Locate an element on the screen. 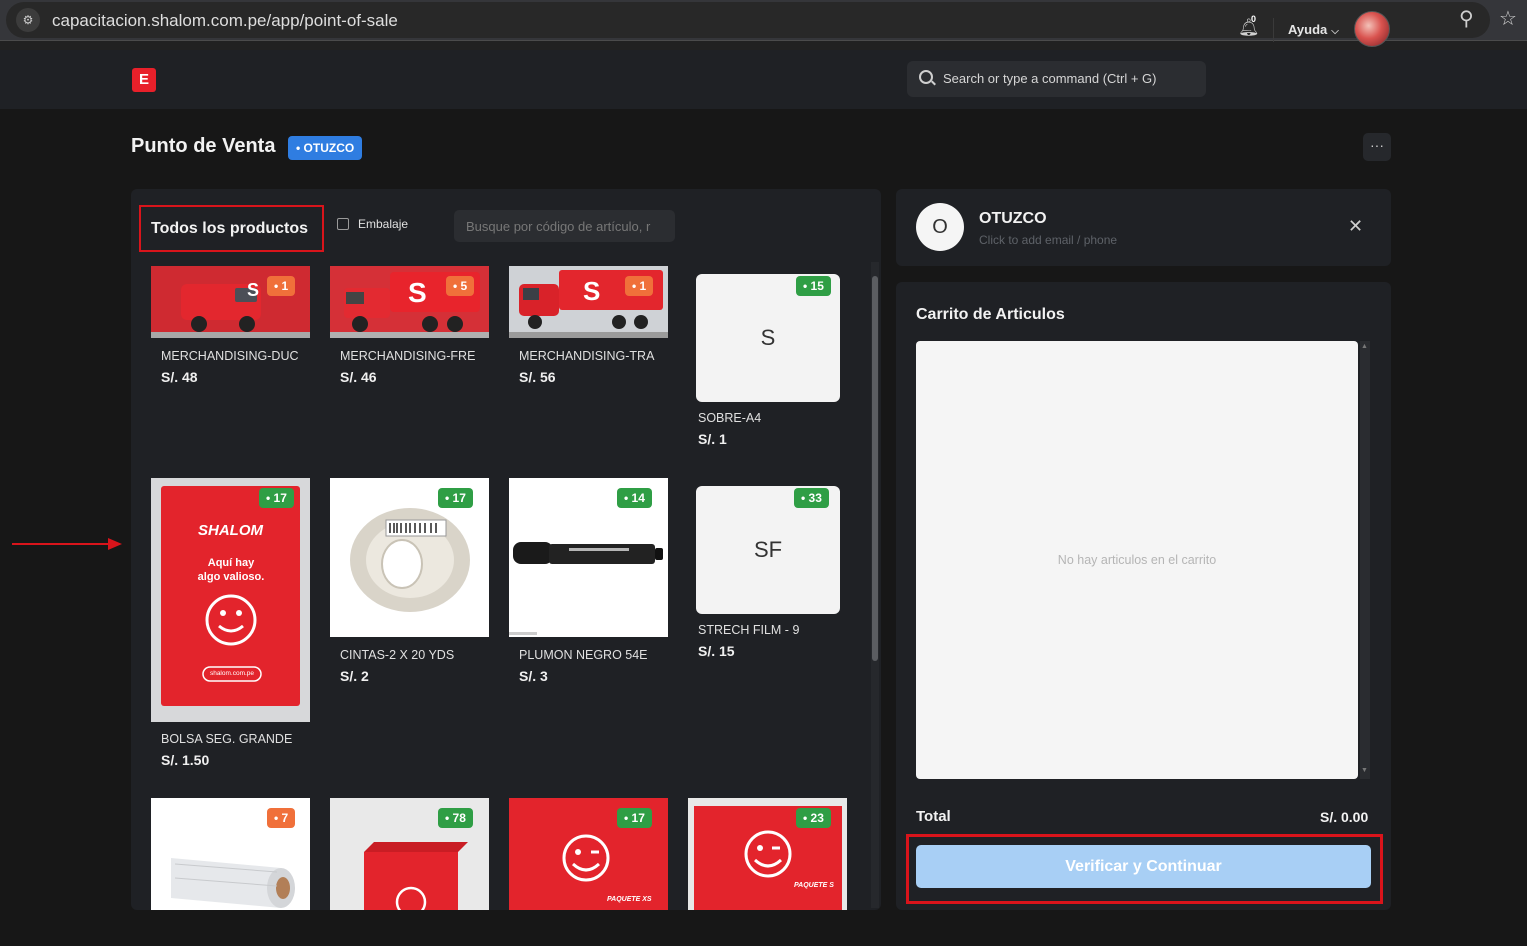 The height and width of the screenshot is (946, 1527). security-bag-image is located at coordinates (230, 600).